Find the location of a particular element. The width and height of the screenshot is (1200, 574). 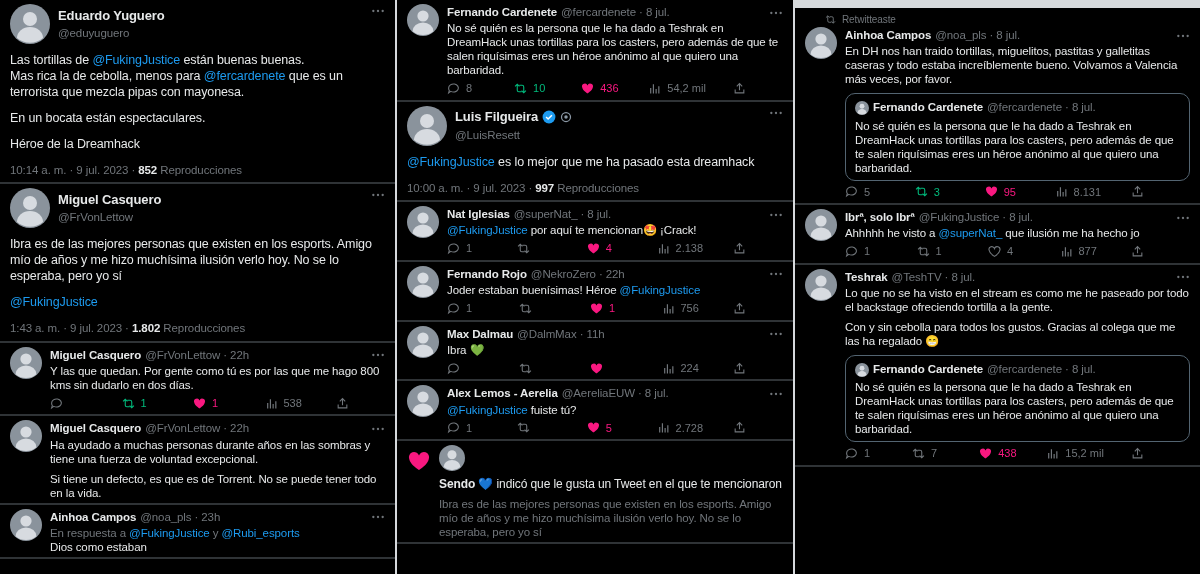

handle-and-time: @fercardenete · 8 jul. is located at coordinates (1041, 369).